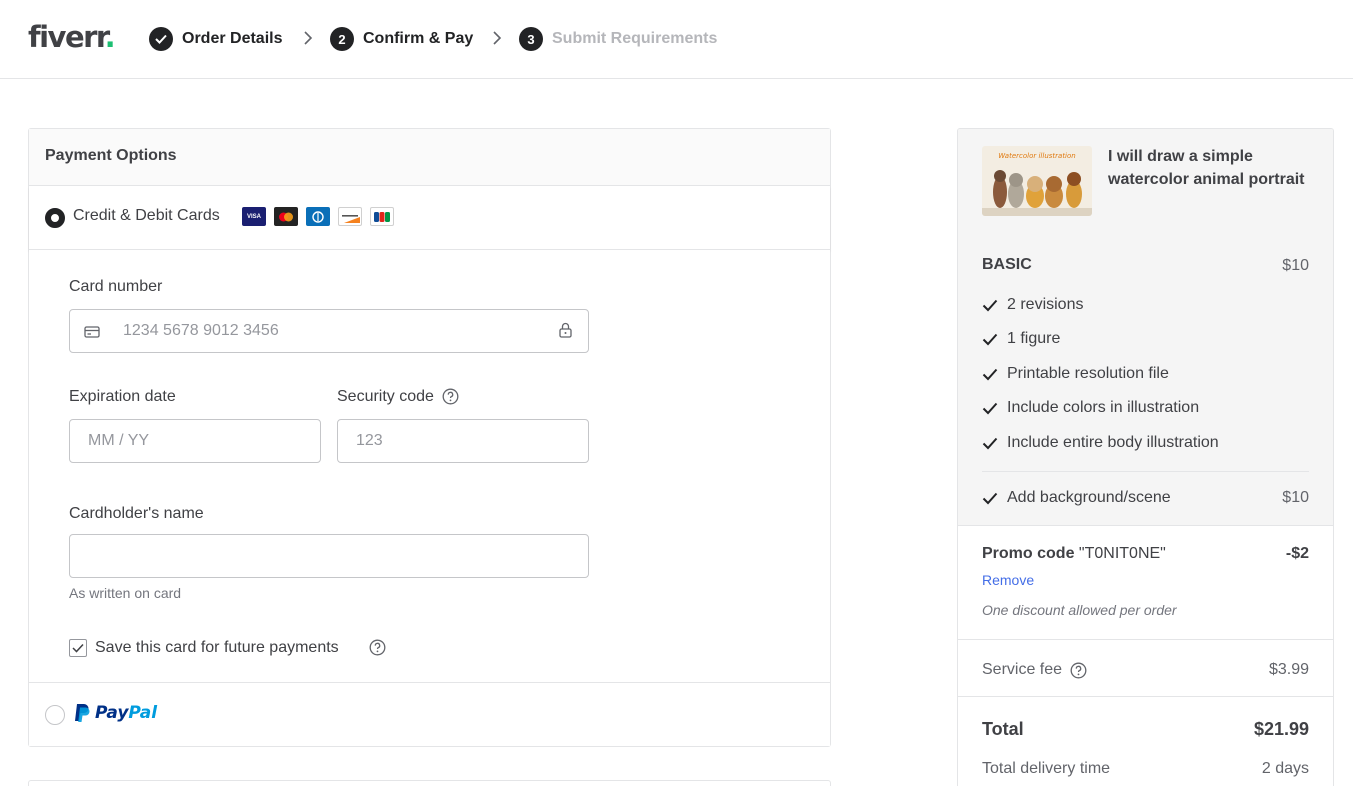 The image size is (1353, 786). Describe the element at coordinates (72, 37) in the screenshot. I see `fiverr-logo: fiverr.` at that location.